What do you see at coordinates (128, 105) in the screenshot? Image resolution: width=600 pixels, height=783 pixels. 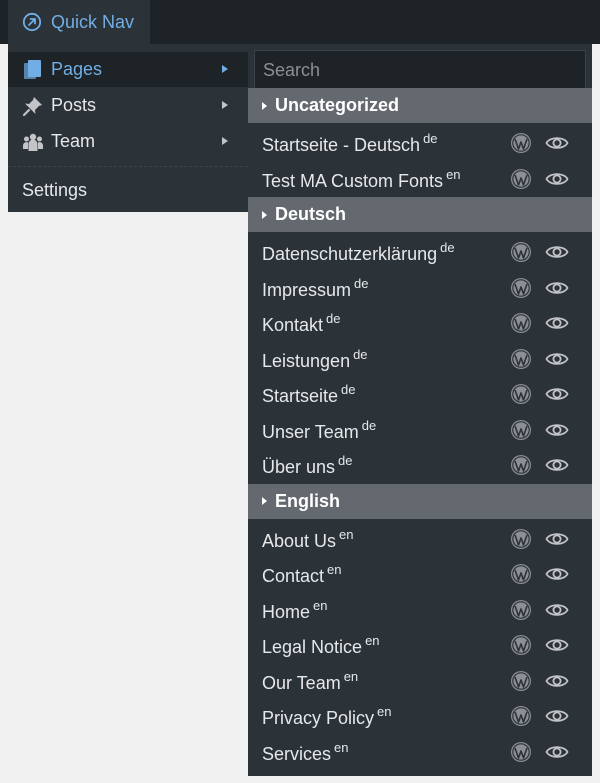 I see `menu-item-posts: Posts` at bounding box center [128, 105].